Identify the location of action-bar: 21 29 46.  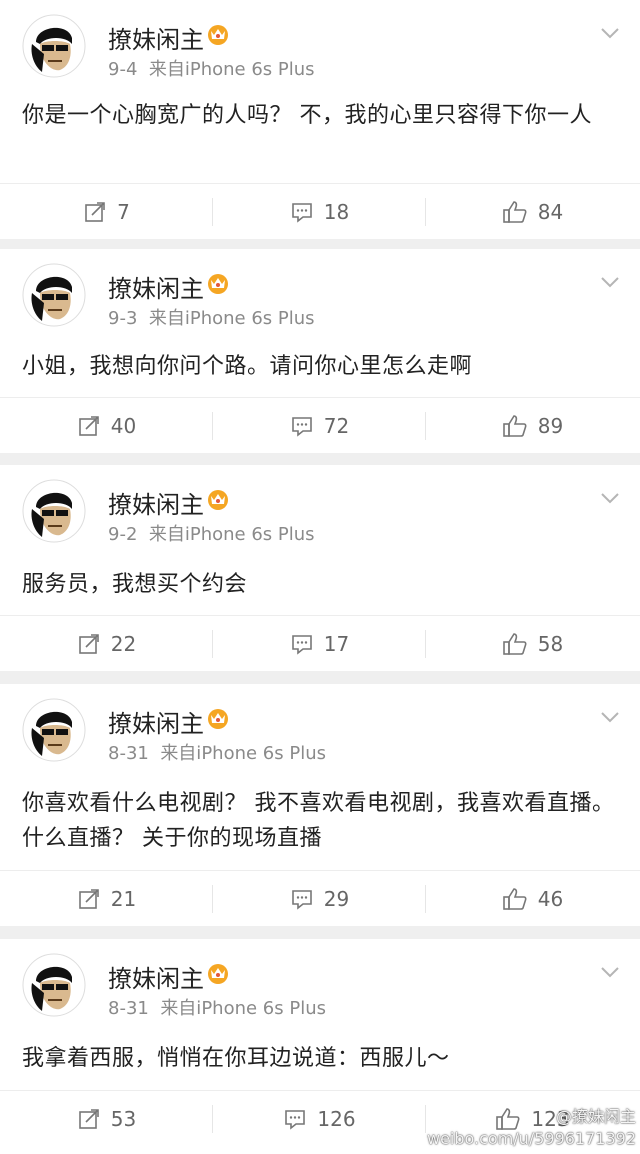
(320, 898).